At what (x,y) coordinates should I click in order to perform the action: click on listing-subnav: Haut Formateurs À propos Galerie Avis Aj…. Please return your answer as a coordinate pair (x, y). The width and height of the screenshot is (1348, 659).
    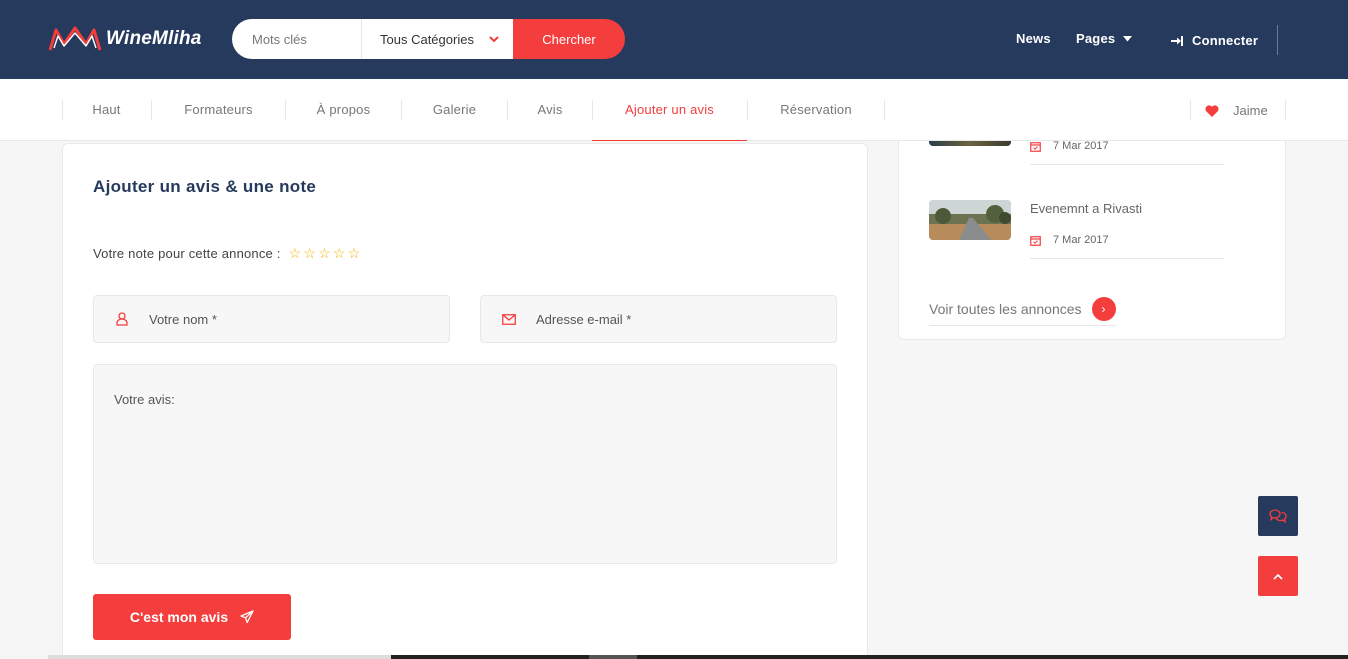
    Looking at the image, I should click on (674, 110).